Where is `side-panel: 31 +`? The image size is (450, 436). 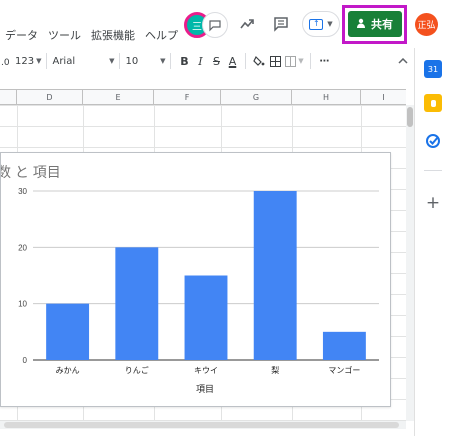 side-panel: 31 + is located at coordinates (432, 242).